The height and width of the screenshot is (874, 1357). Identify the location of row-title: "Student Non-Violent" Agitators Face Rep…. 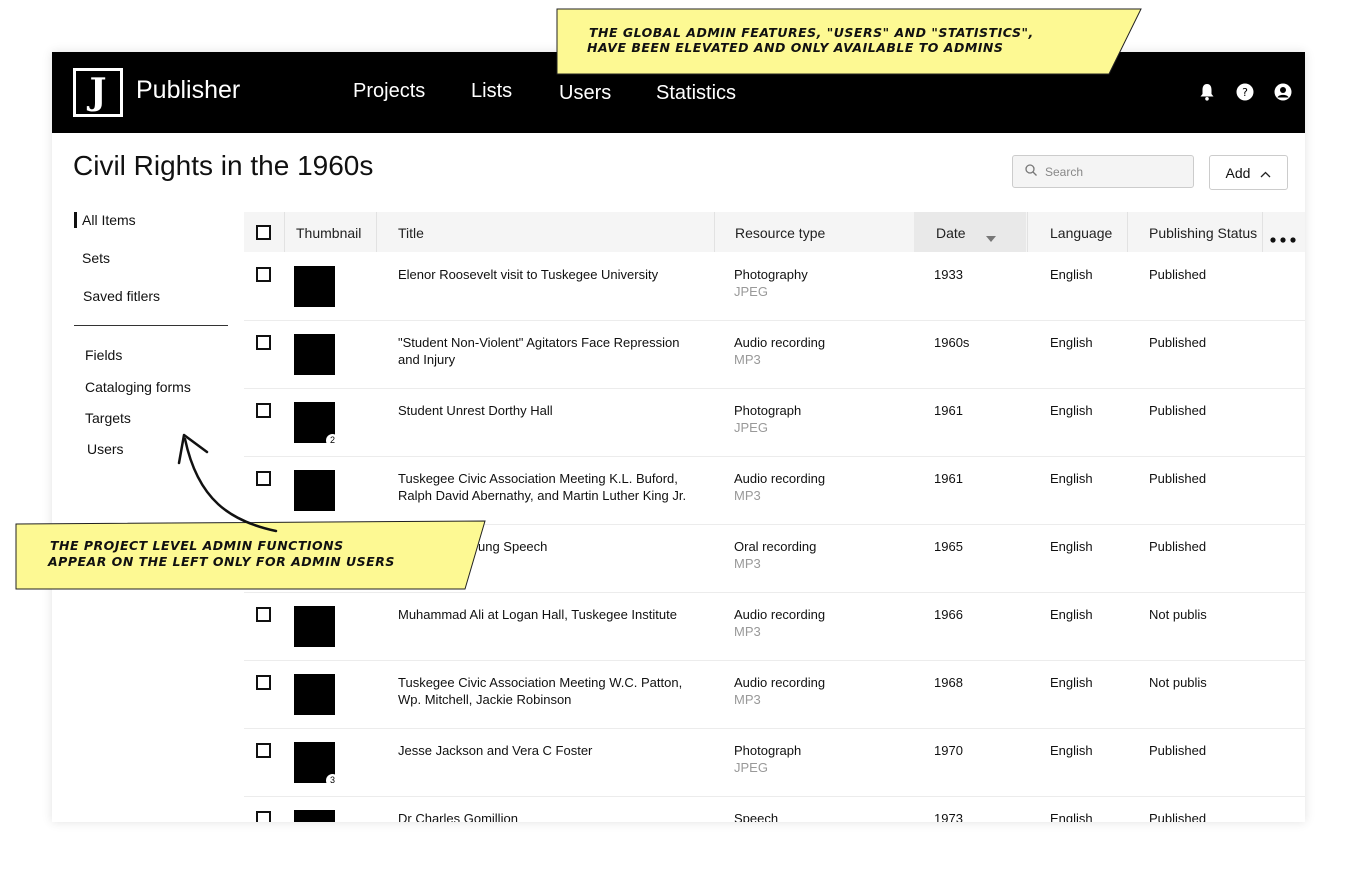
(548, 351).